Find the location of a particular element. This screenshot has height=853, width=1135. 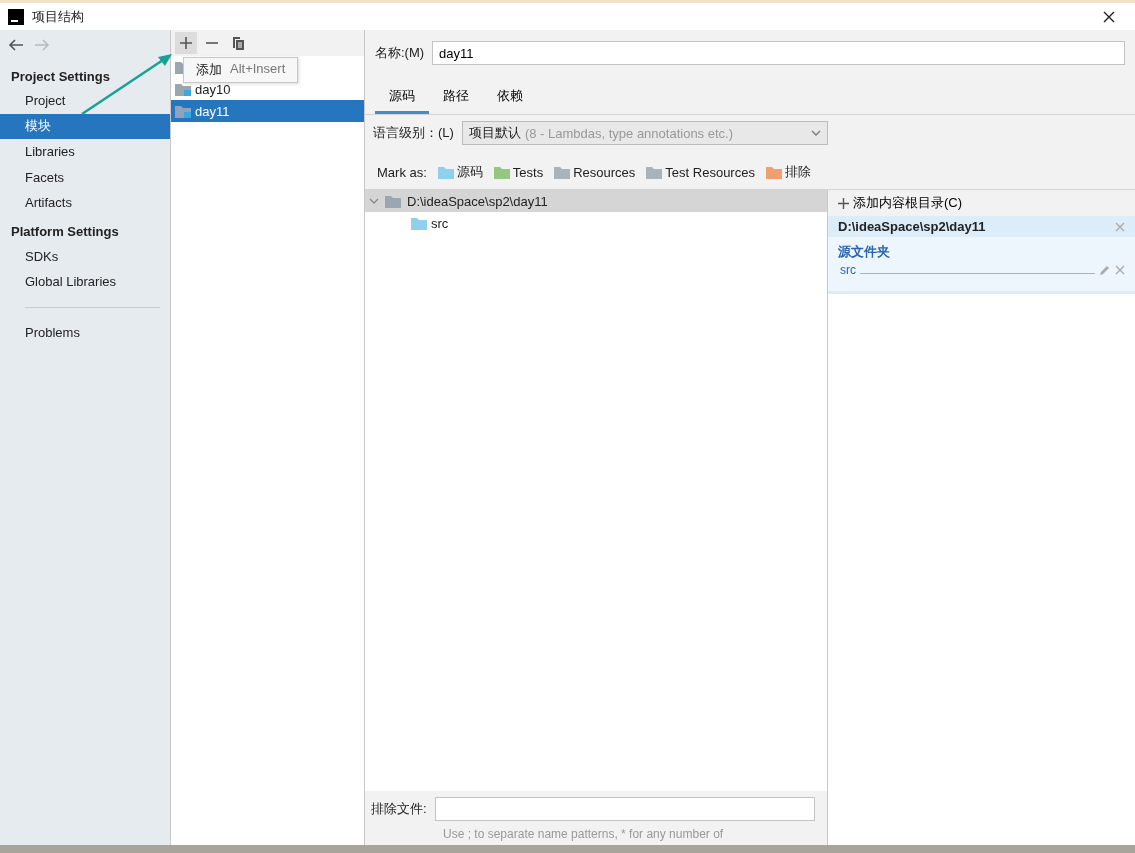

tree-row: D:\ideaSpace\sp2\day11 is located at coordinates (596, 201).